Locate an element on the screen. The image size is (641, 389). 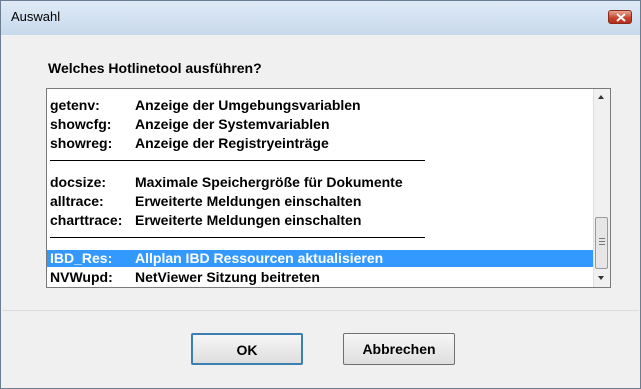
ok-button: OK is located at coordinates (247, 349).